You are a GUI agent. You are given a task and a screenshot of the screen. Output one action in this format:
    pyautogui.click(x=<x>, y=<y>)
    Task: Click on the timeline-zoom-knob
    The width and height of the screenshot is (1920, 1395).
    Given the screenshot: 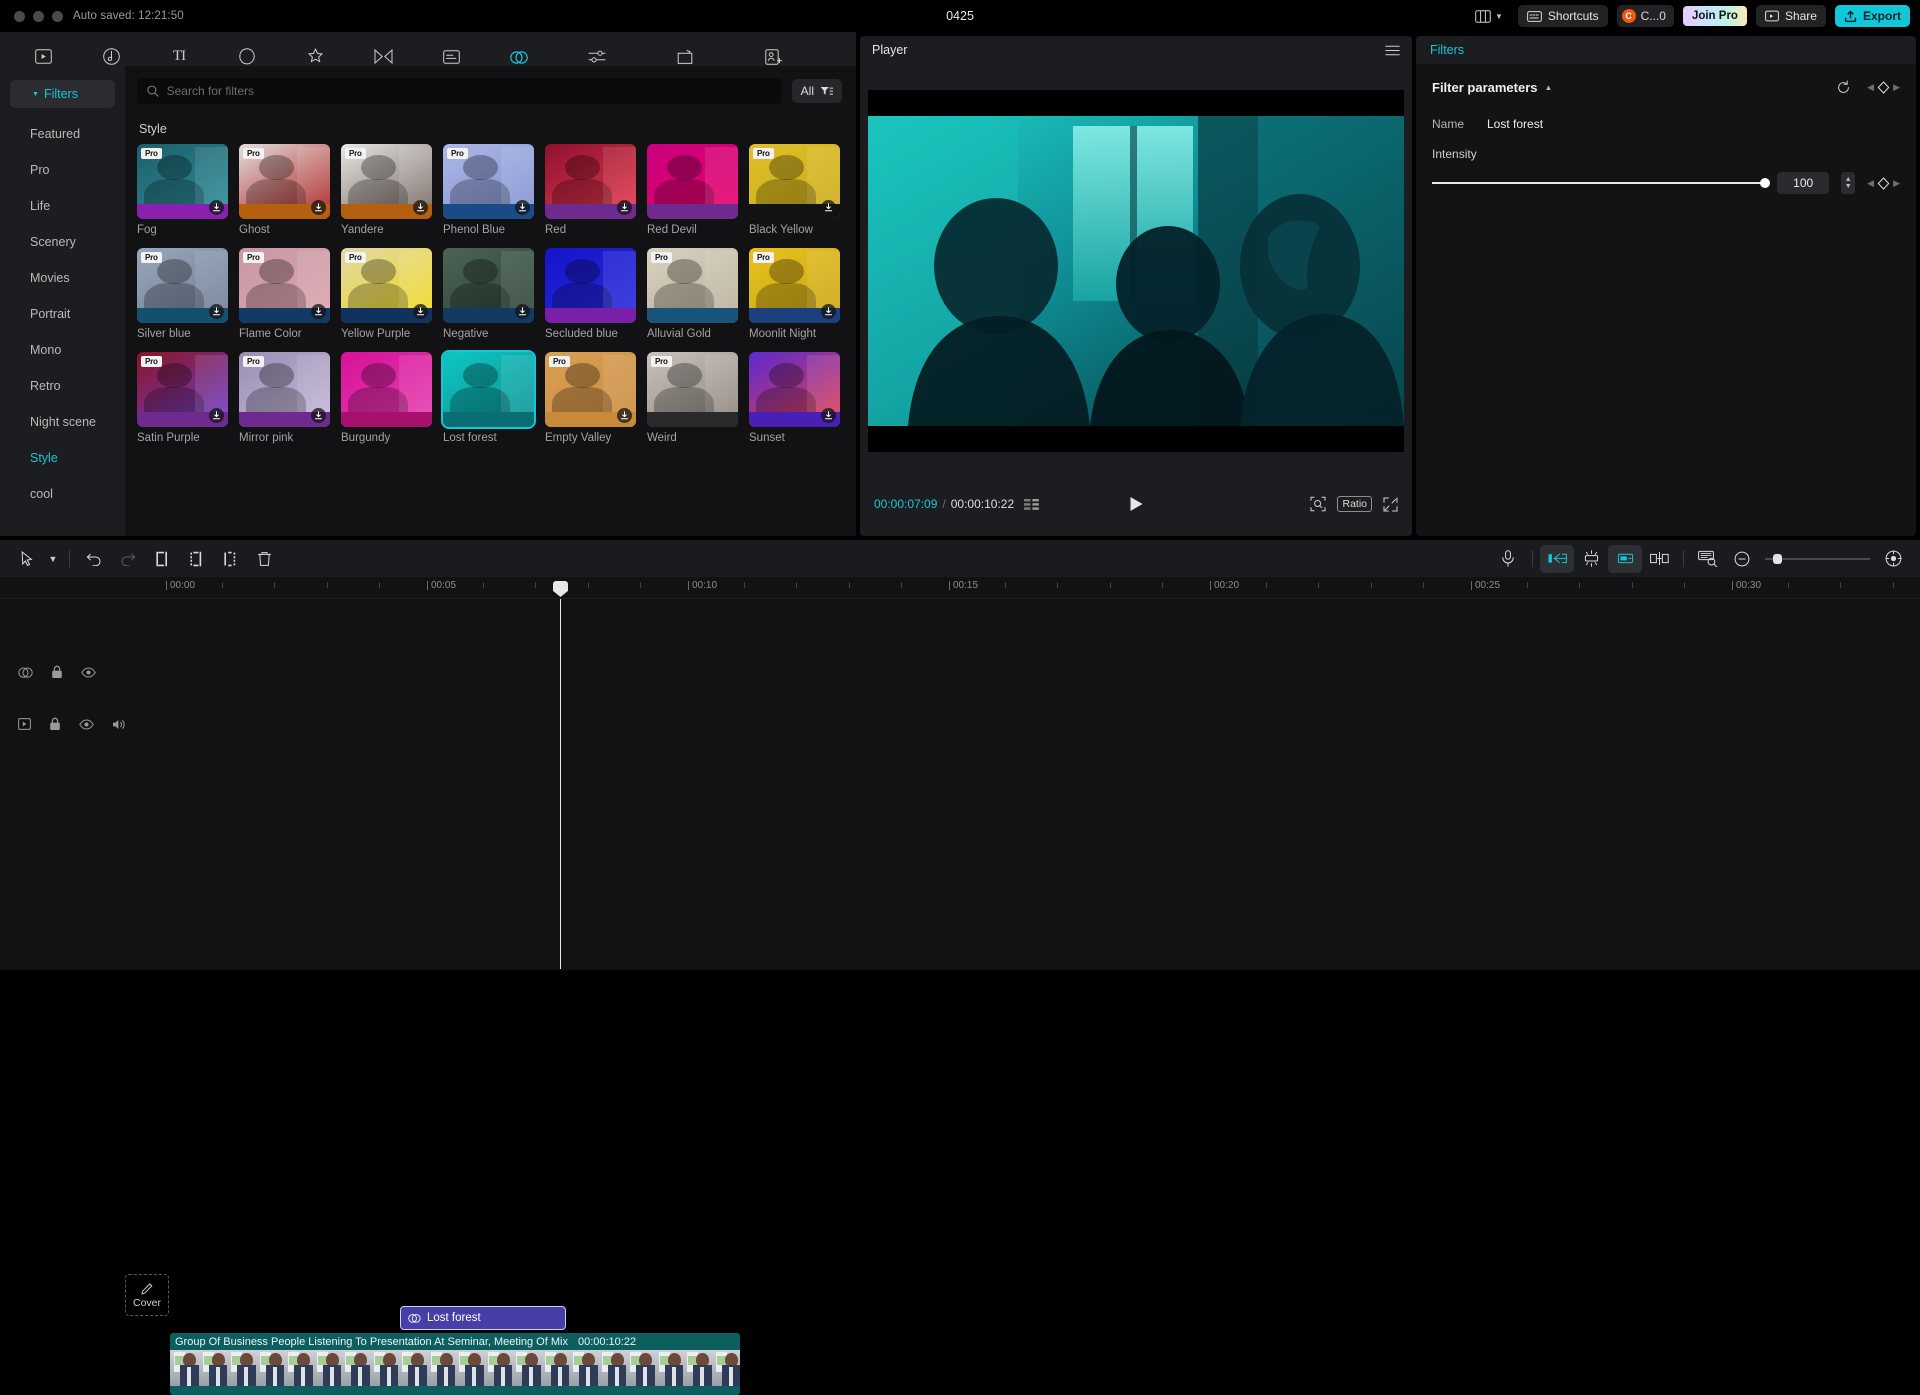 What is the action you would take?
    pyautogui.click(x=1777, y=558)
    